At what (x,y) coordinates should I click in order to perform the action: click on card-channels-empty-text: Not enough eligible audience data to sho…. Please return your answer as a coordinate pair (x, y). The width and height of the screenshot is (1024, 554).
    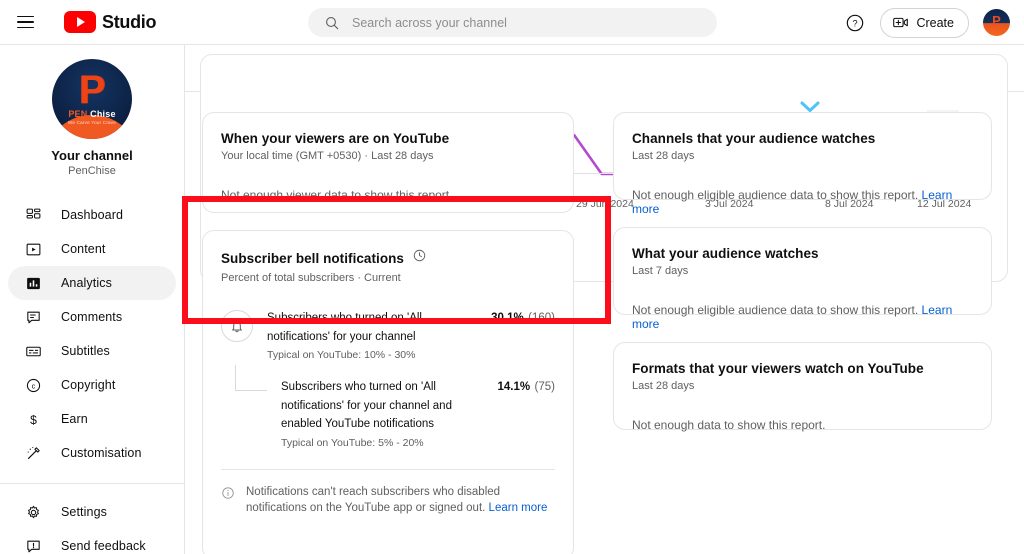
    Looking at the image, I should click on (775, 195).